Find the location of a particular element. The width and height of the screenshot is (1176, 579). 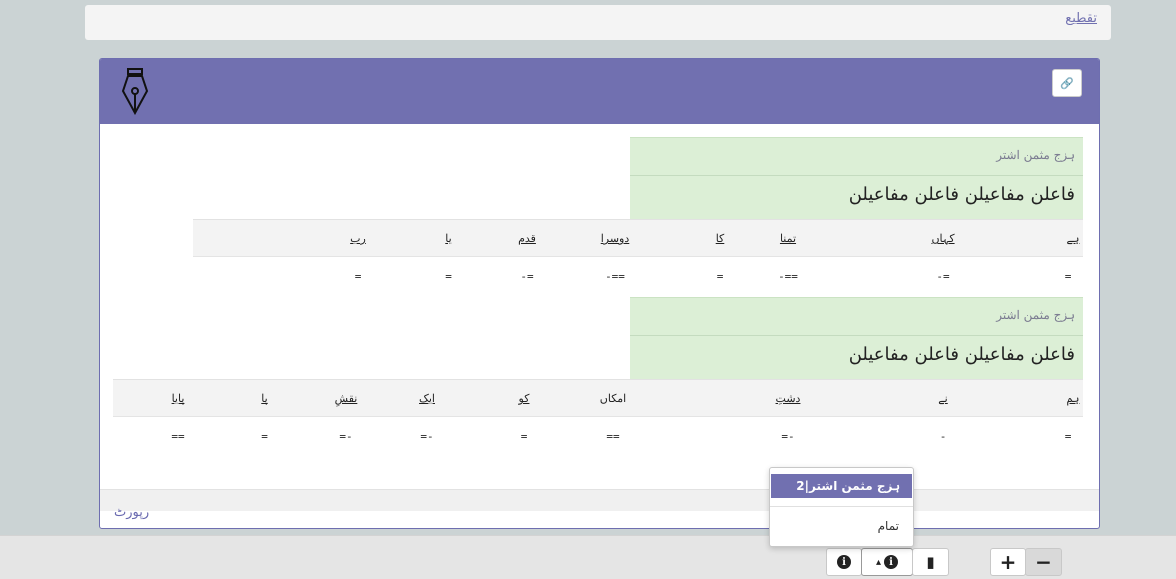

word-cell: پایا is located at coordinates (178, 398).